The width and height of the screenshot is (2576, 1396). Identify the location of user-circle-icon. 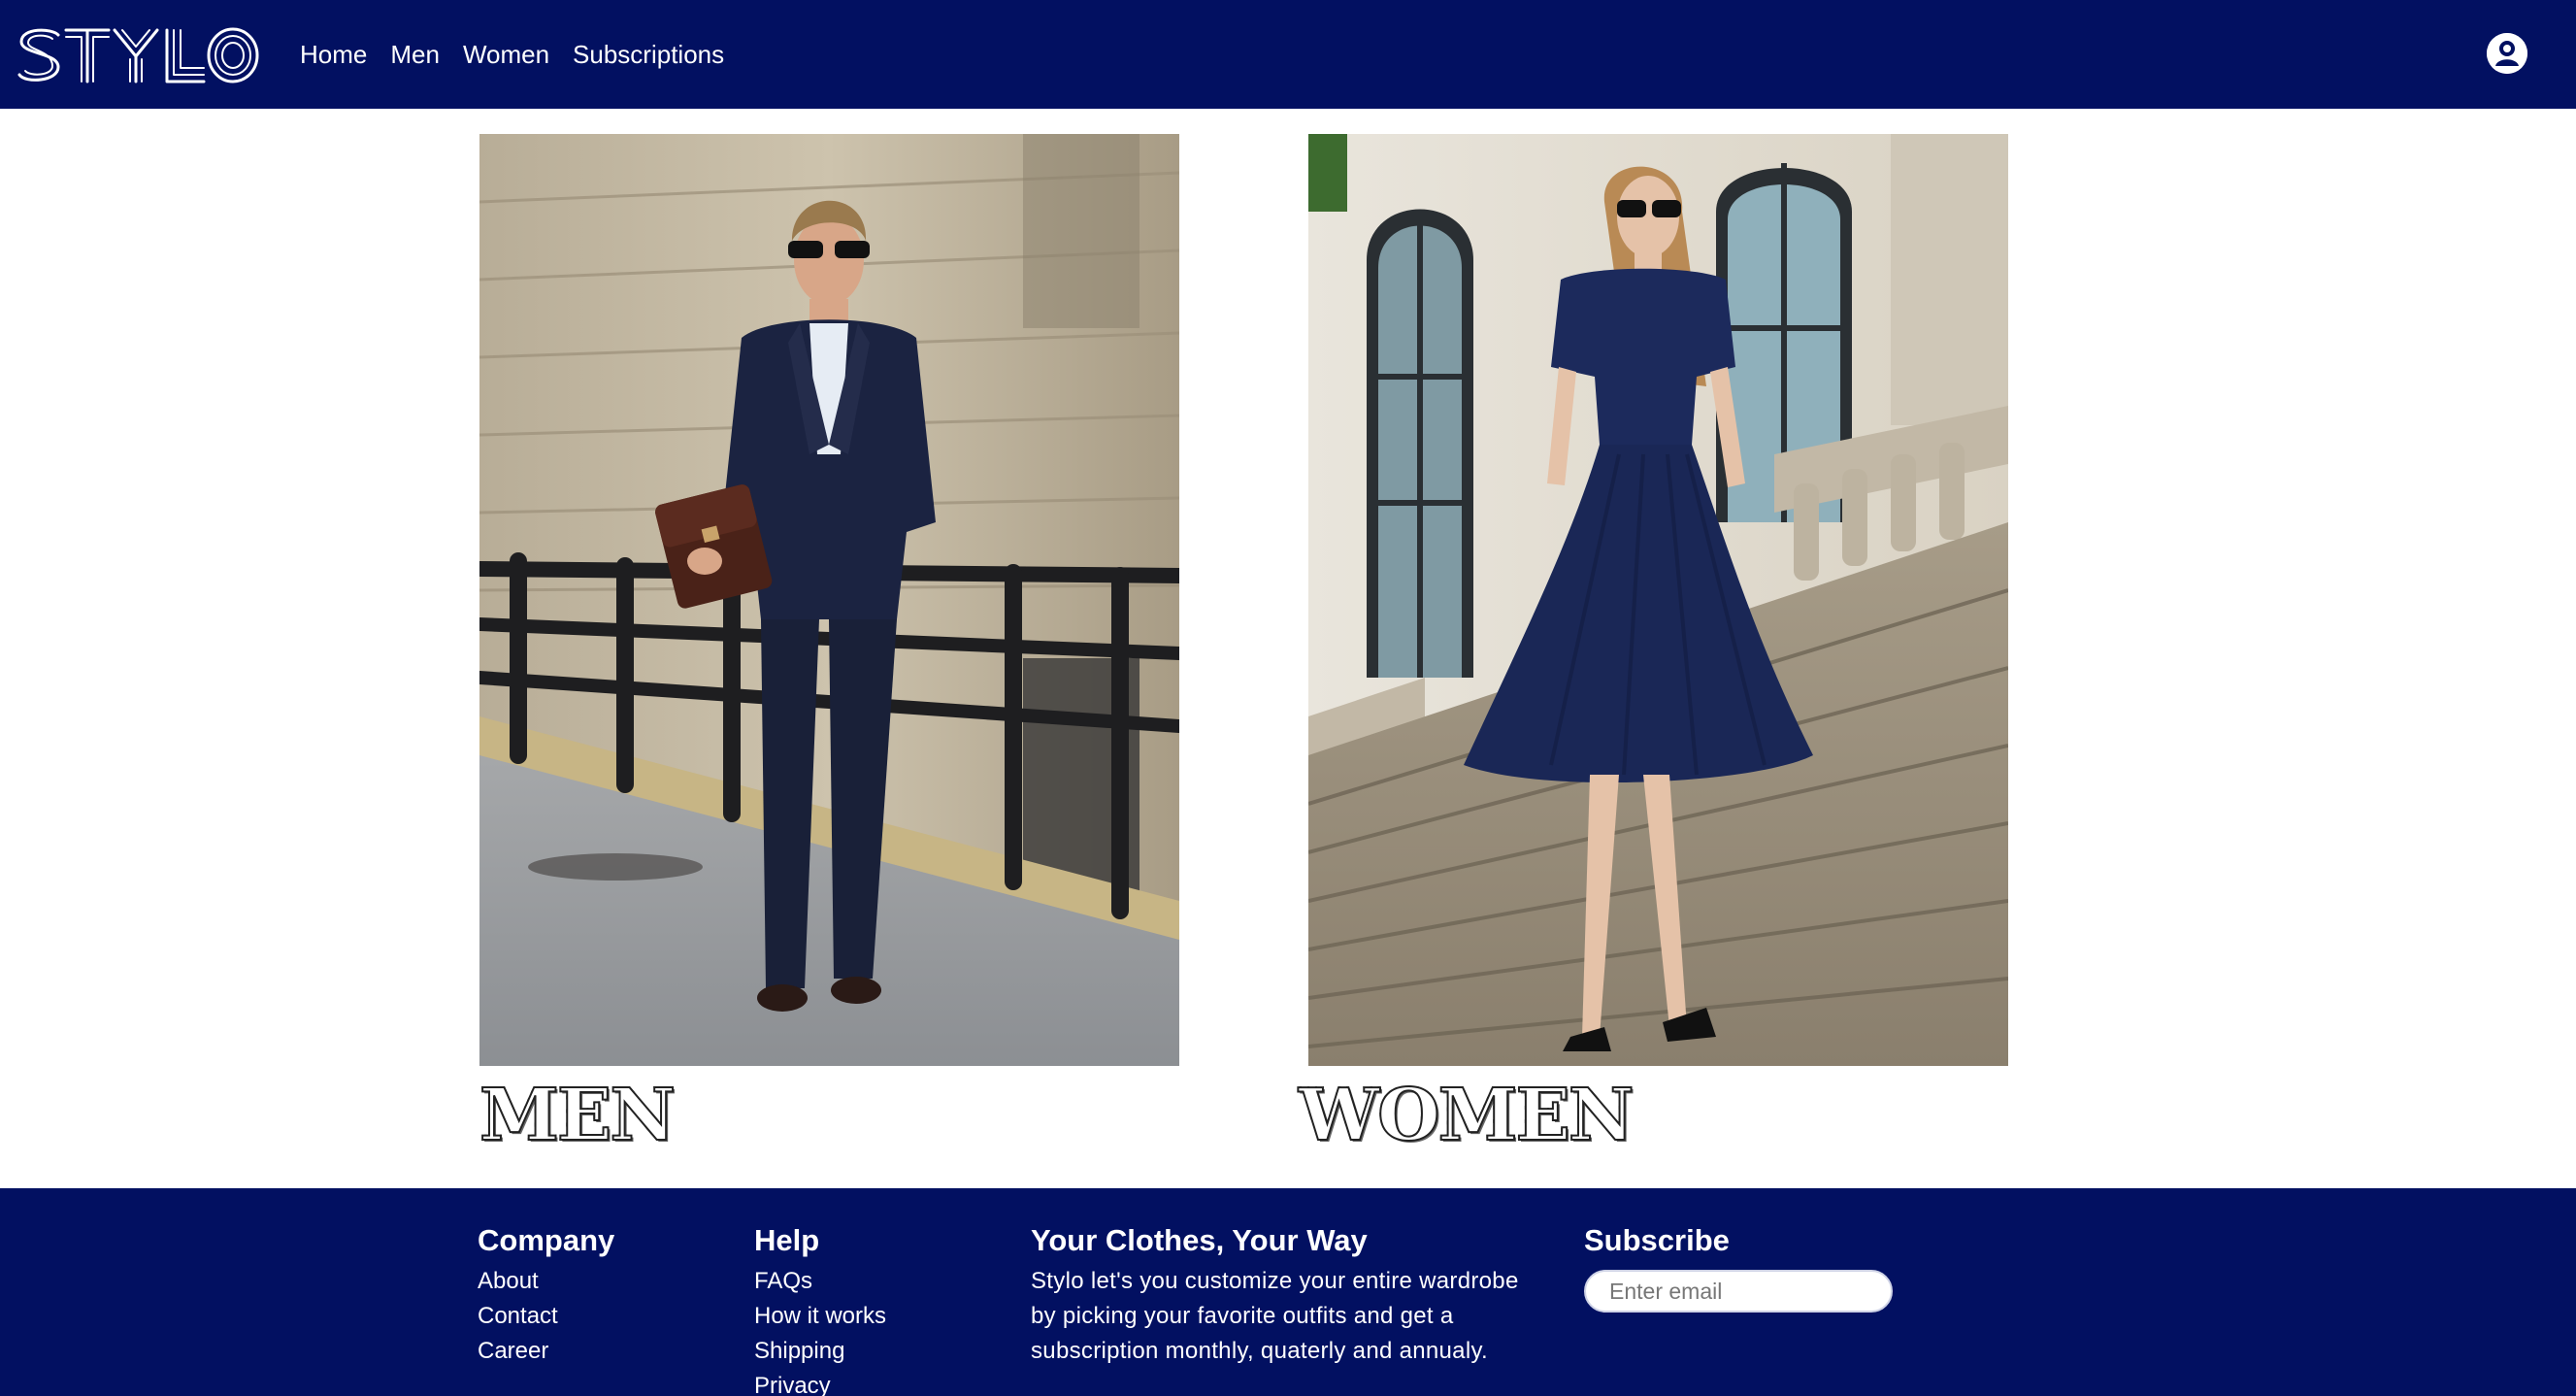
(2507, 53).